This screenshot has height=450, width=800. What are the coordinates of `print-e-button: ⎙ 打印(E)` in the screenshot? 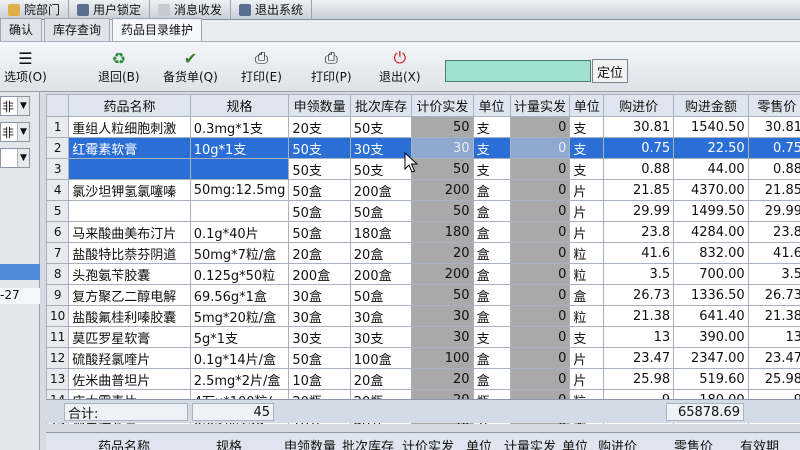 It's located at (261, 66).